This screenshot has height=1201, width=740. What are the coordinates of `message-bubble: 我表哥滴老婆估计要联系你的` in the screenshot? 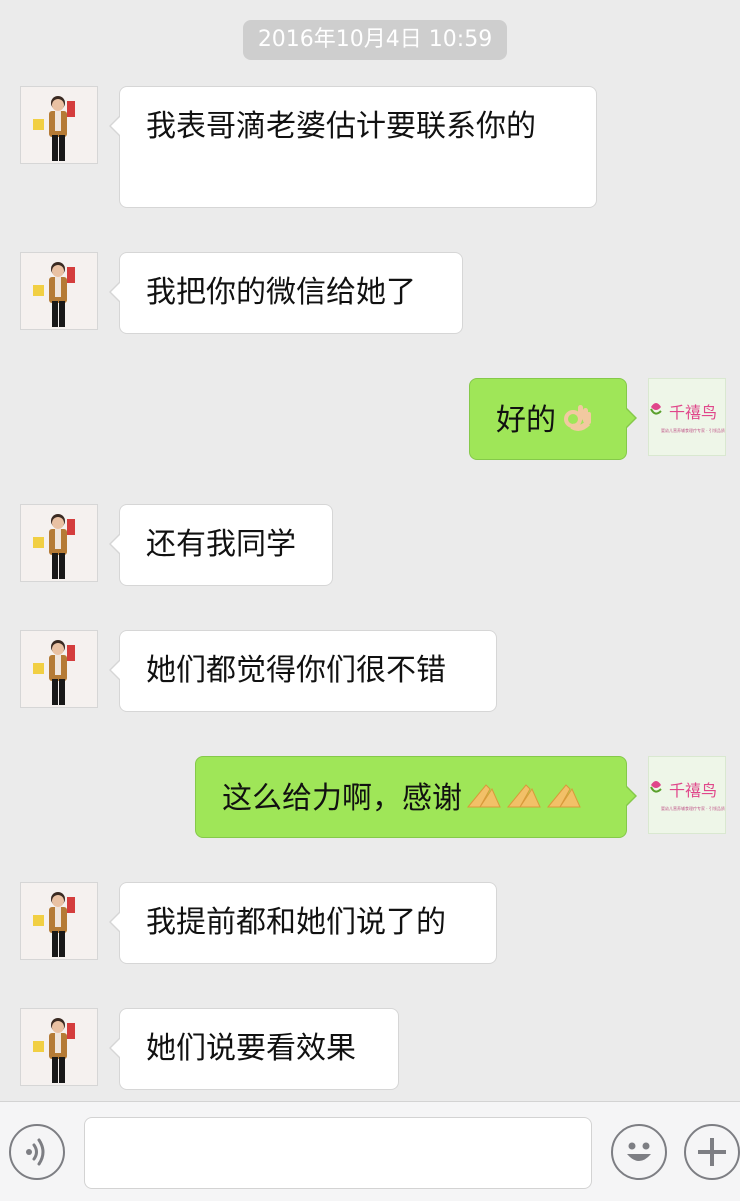 It's located at (353, 147).